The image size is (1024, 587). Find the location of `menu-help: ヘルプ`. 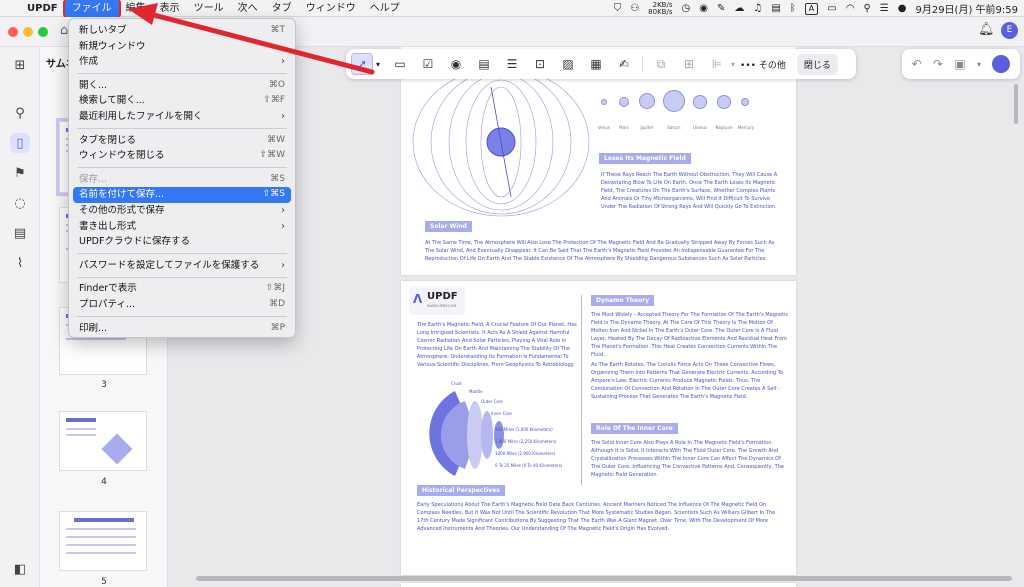

menu-help: ヘルプ is located at coordinates (385, 8).